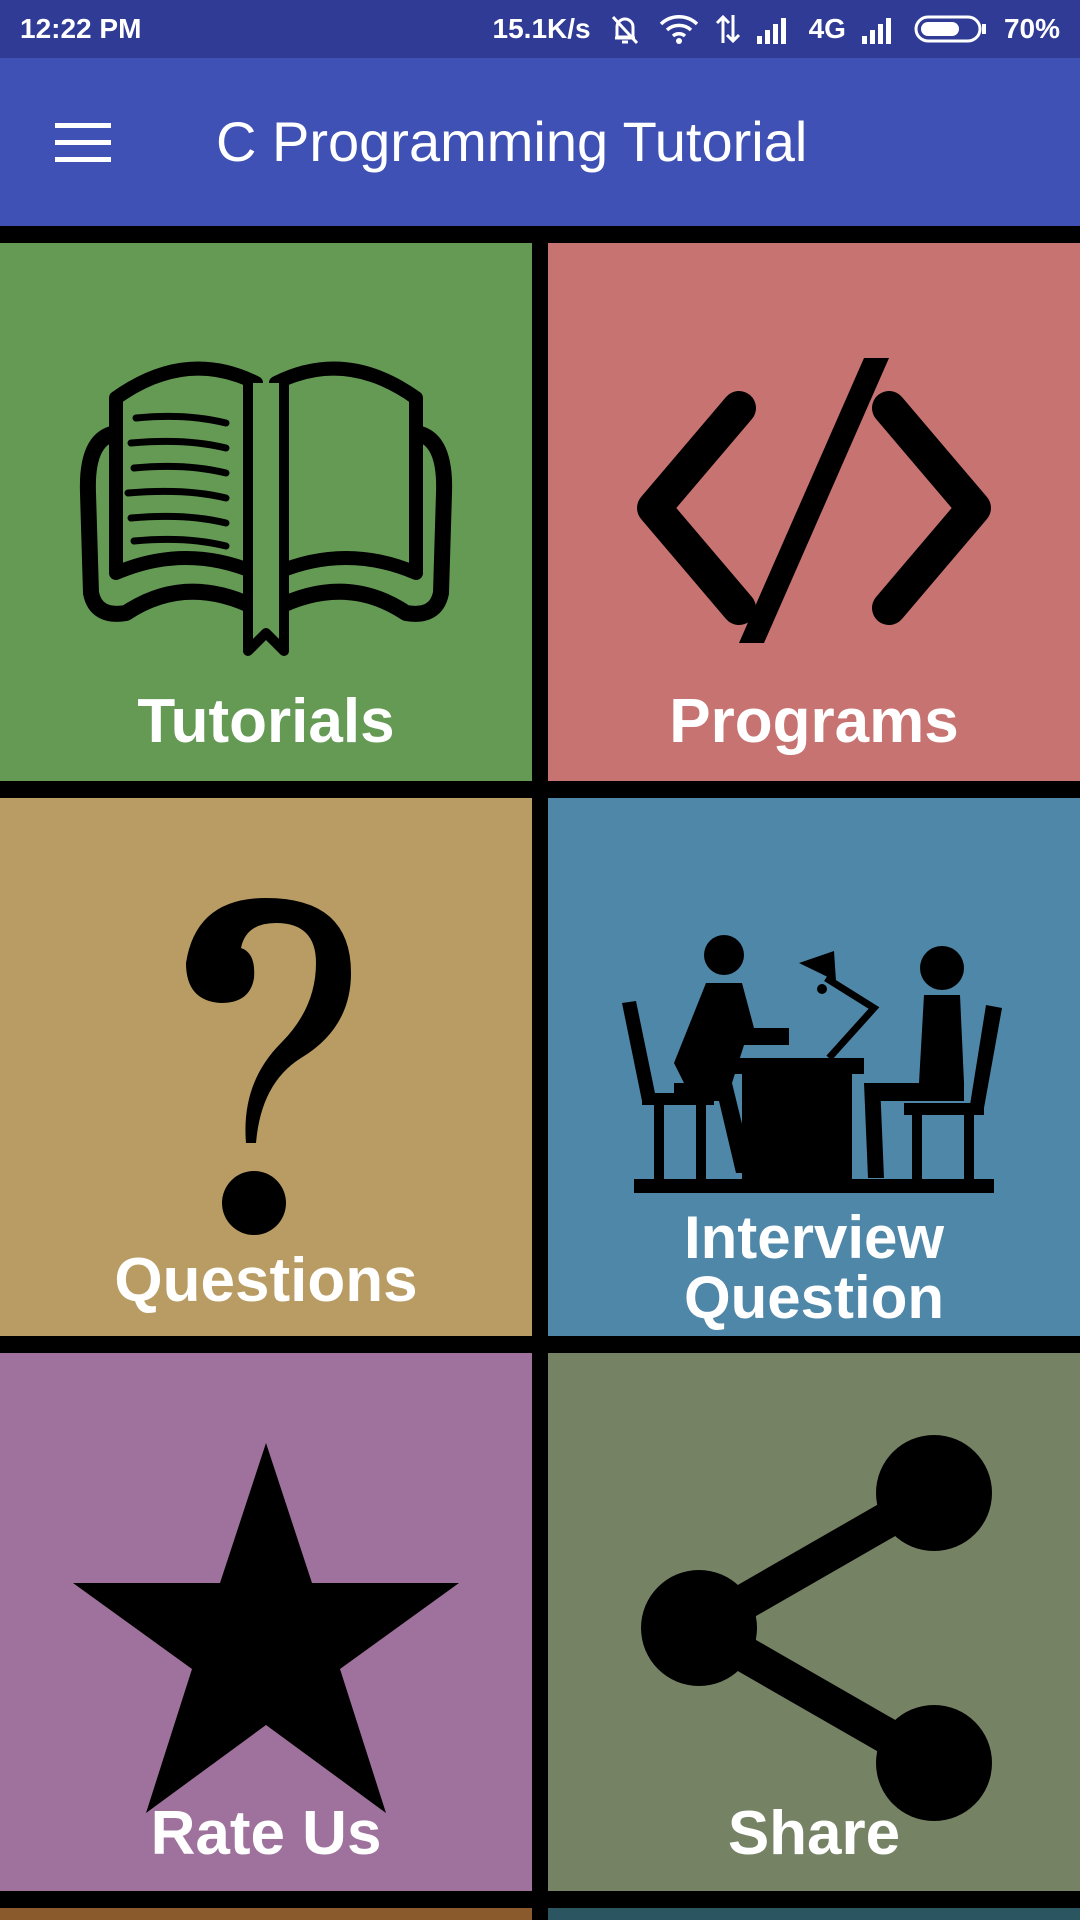 This screenshot has height=1920, width=1080. Describe the element at coordinates (1031, 28) in the screenshot. I see `battery-percent: 70%` at that location.